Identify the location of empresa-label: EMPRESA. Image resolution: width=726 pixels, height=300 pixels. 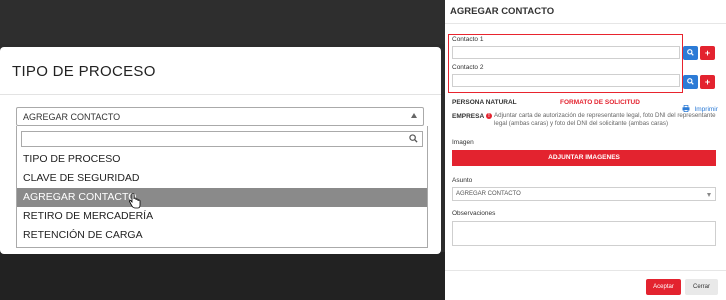
(468, 116).